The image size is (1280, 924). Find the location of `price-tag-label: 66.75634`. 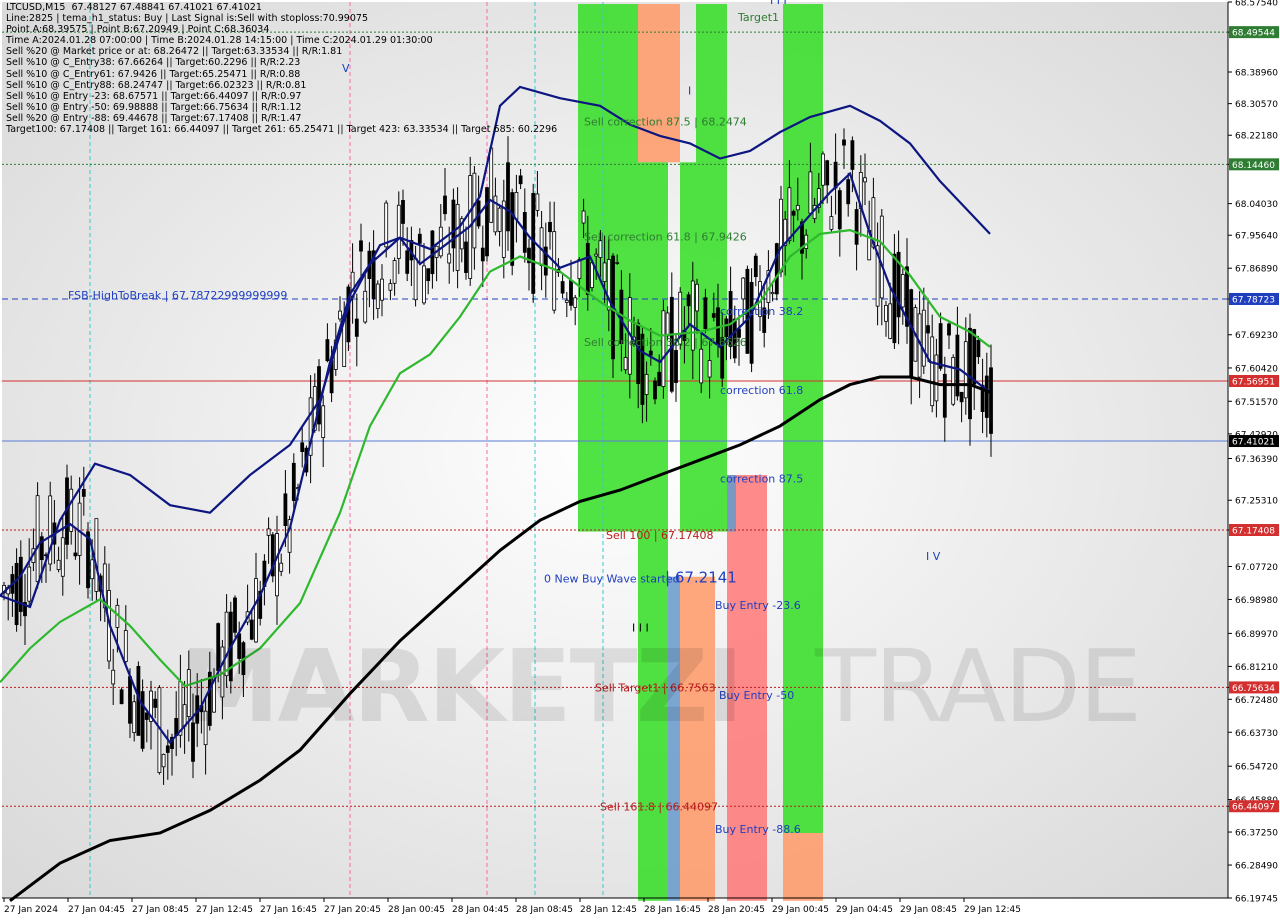

price-tag-label: 66.75634 is located at coordinates (1253, 689).